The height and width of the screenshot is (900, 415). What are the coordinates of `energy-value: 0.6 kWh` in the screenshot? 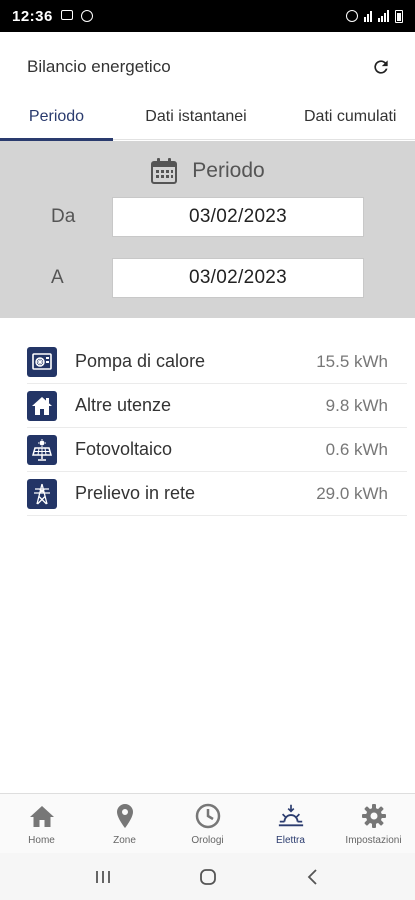 It's located at (356, 449).